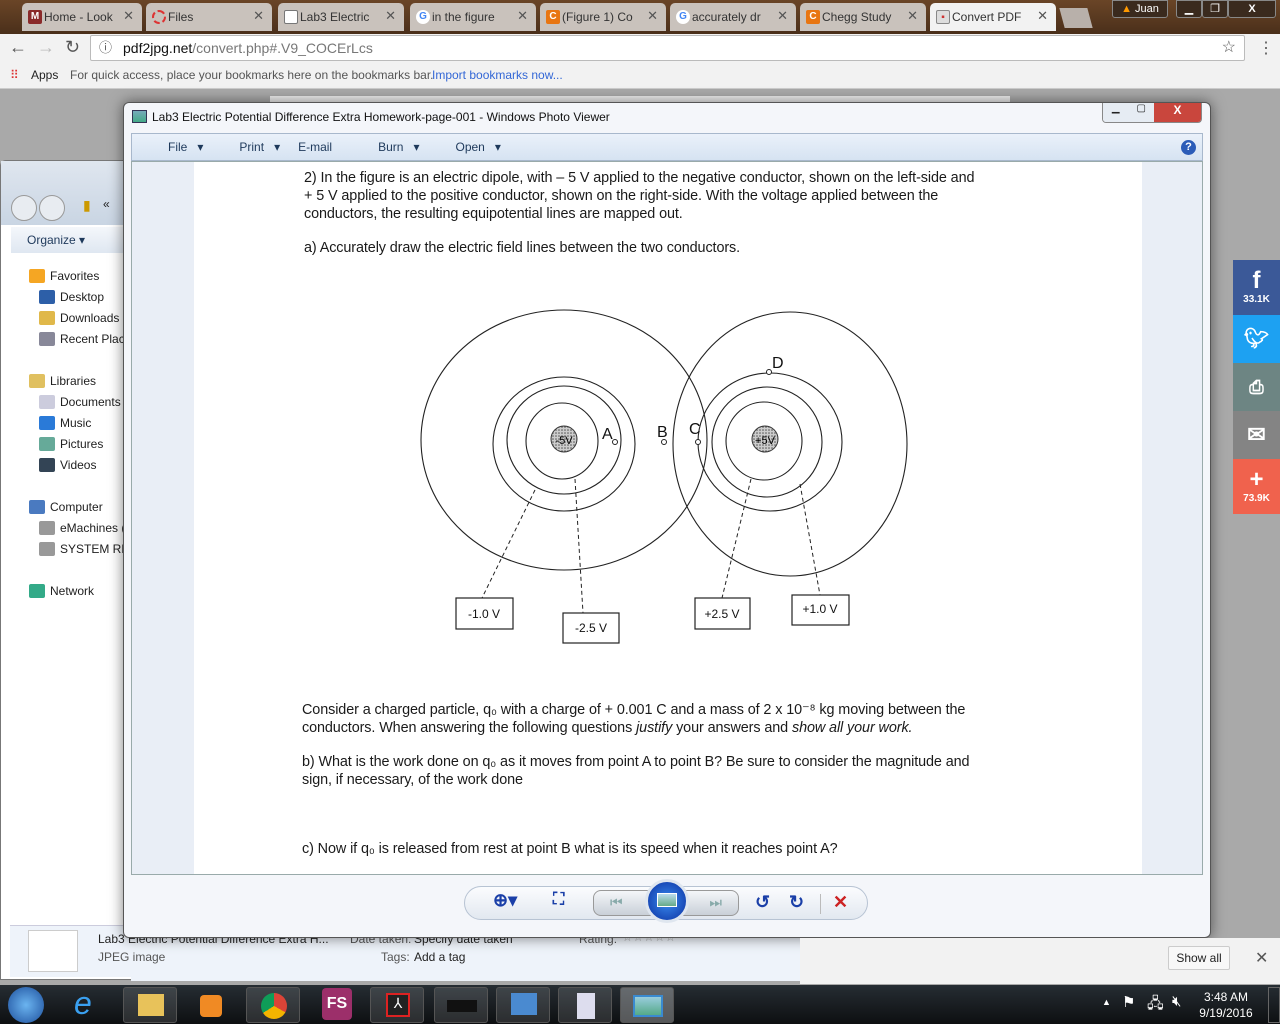 This screenshot has height=1024, width=1280. I want to click on potential-label: -1.0 V, so click(484, 614).